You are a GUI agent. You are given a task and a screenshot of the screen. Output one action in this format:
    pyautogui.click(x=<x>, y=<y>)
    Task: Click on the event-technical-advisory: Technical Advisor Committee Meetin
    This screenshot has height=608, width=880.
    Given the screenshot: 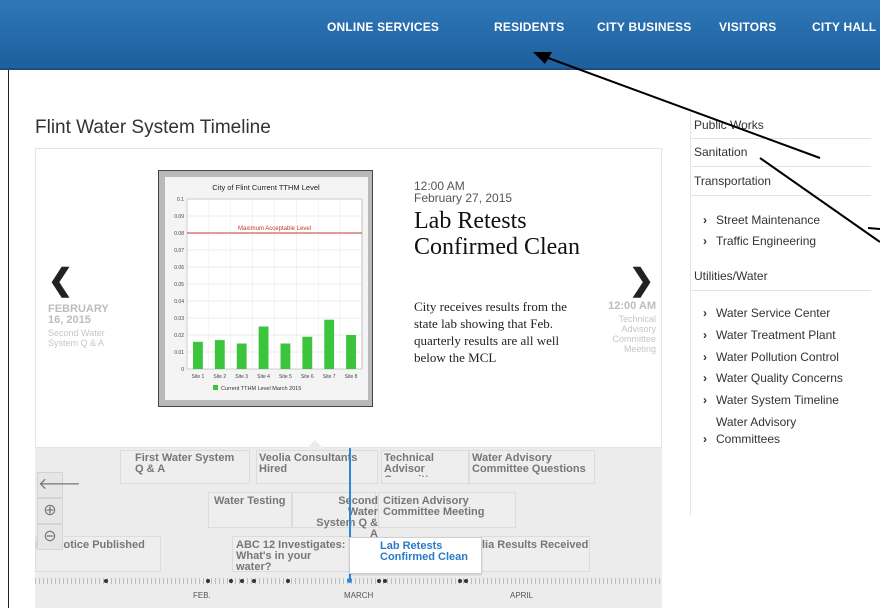 What is the action you would take?
    pyautogui.click(x=427, y=465)
    